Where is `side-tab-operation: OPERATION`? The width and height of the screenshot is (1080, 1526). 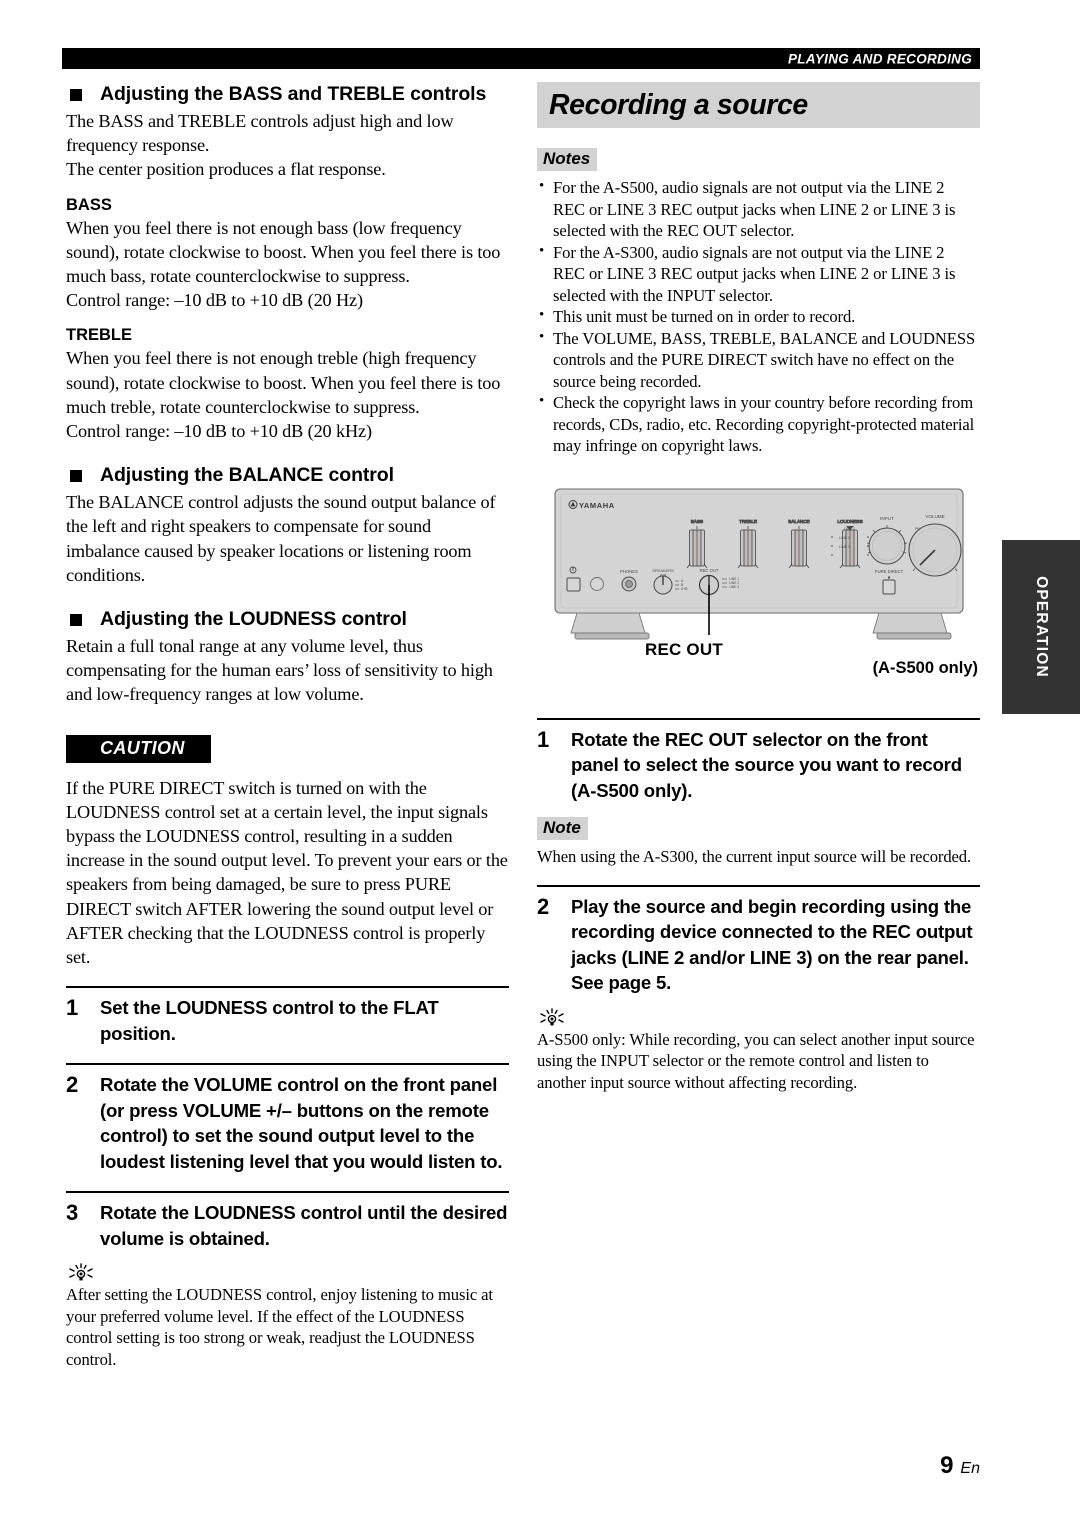 side-tab-operation: OPERATION is located at coordinates (1041, 627).